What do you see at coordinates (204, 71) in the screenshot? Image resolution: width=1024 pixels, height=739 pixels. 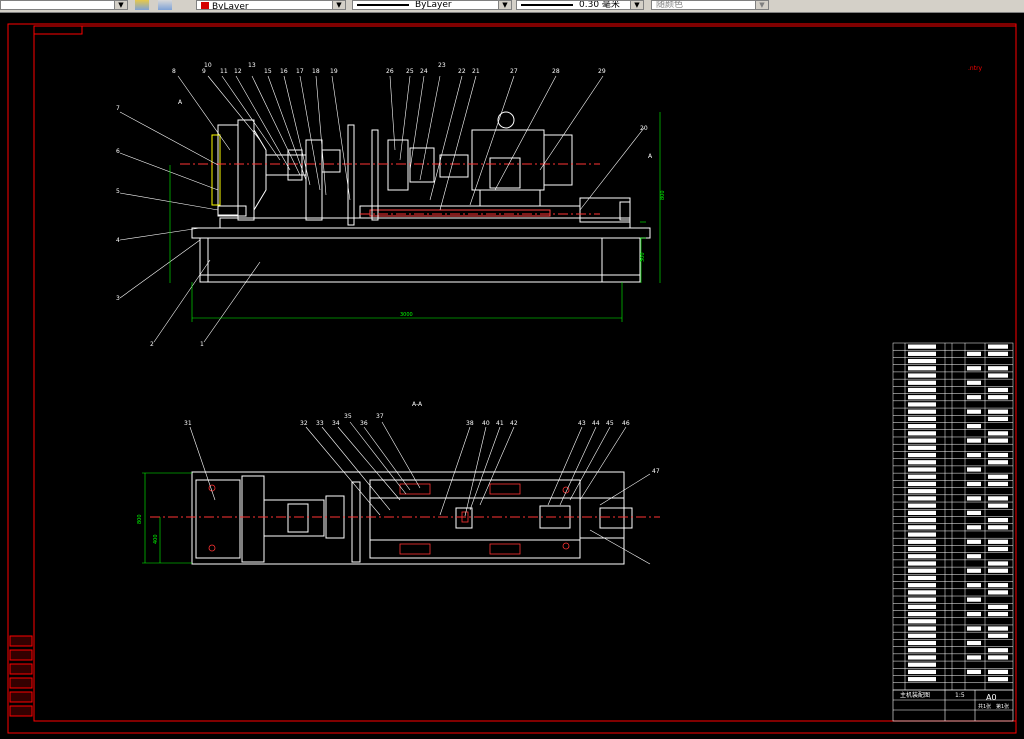 I see `svg-text: 9` at bounding box center [204, 71].